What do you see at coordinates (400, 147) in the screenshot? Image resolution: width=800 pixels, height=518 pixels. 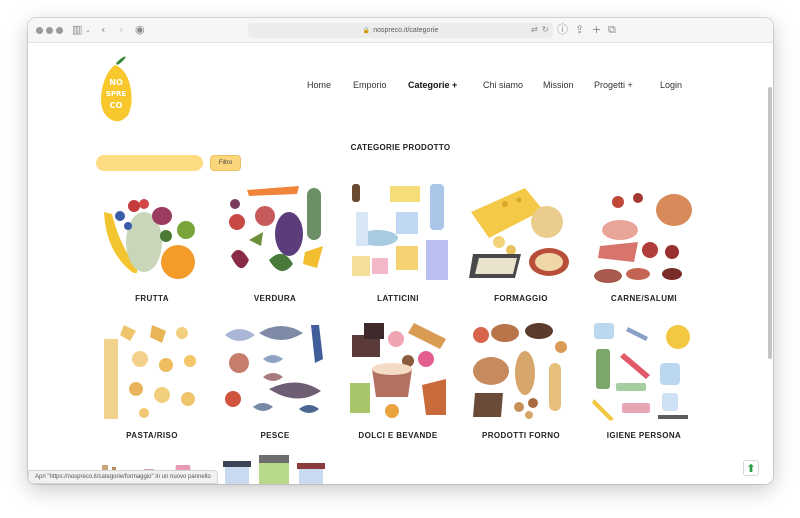 I see `page-title: CATEGORIE PRODOTTO` at bounding box center [400, 147].